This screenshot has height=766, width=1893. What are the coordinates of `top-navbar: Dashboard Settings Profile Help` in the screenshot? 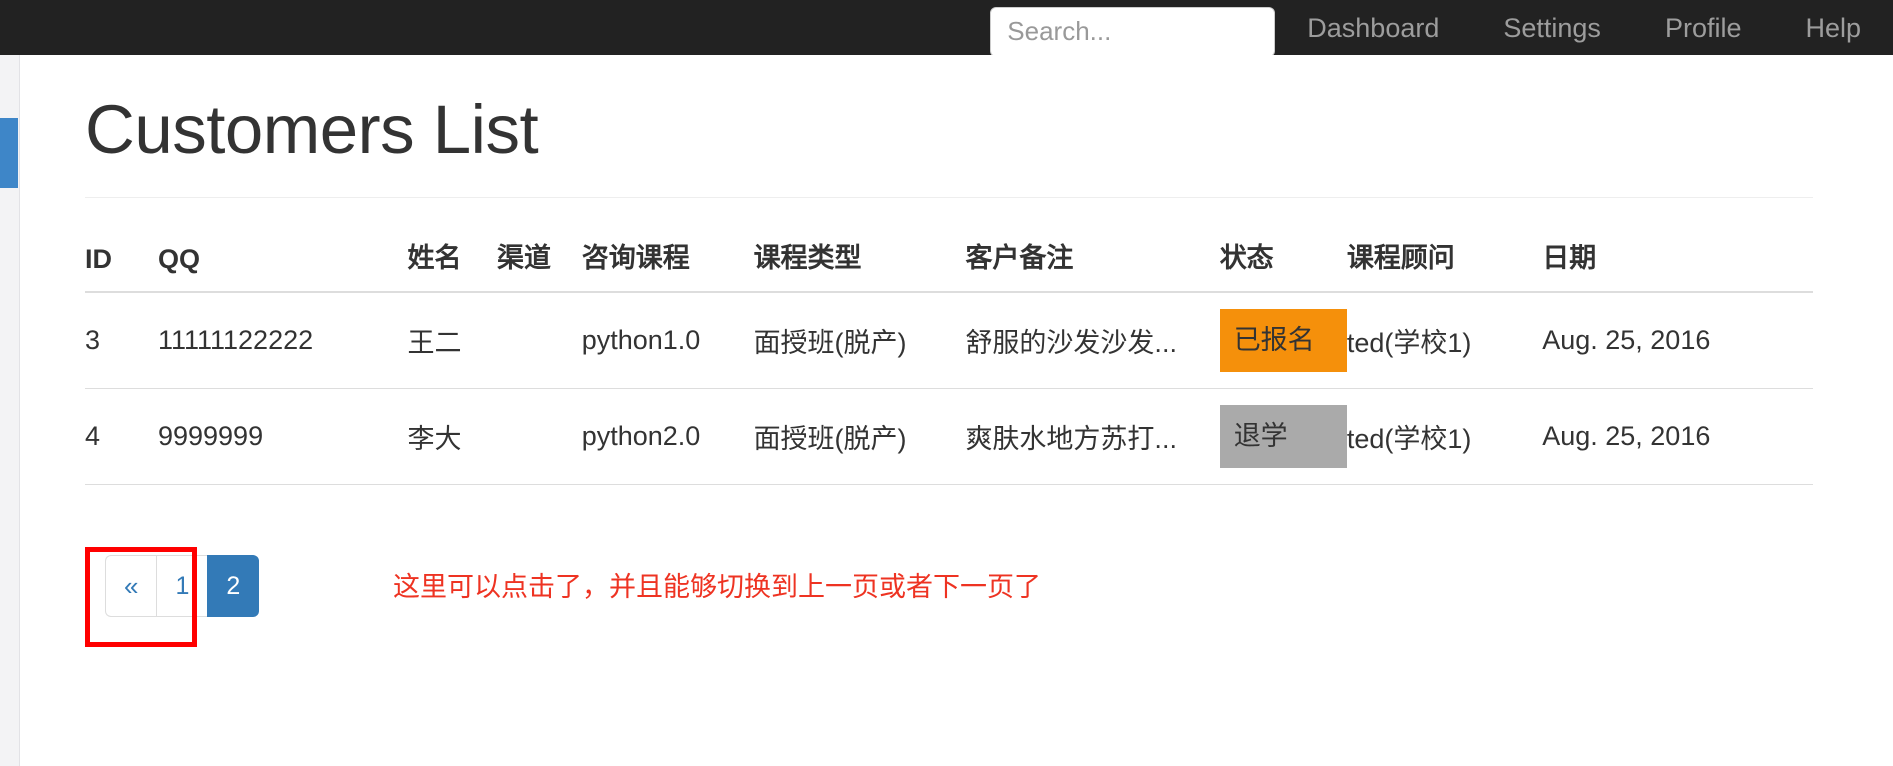 It's located at (946, 28).